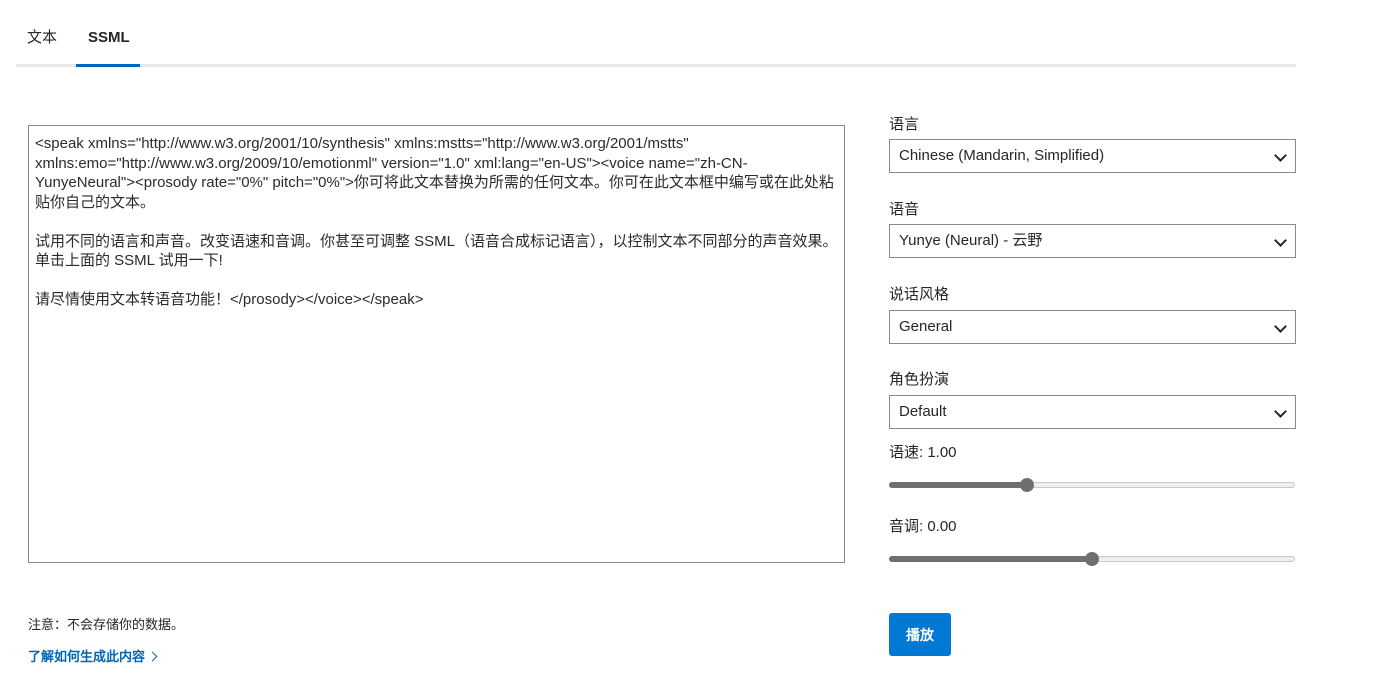 The image size is (1378, 683). What do you see at coordinates (990, 559) in the screenshot?
I see `pitch-slider-fill` at bounding box center [990, 559].